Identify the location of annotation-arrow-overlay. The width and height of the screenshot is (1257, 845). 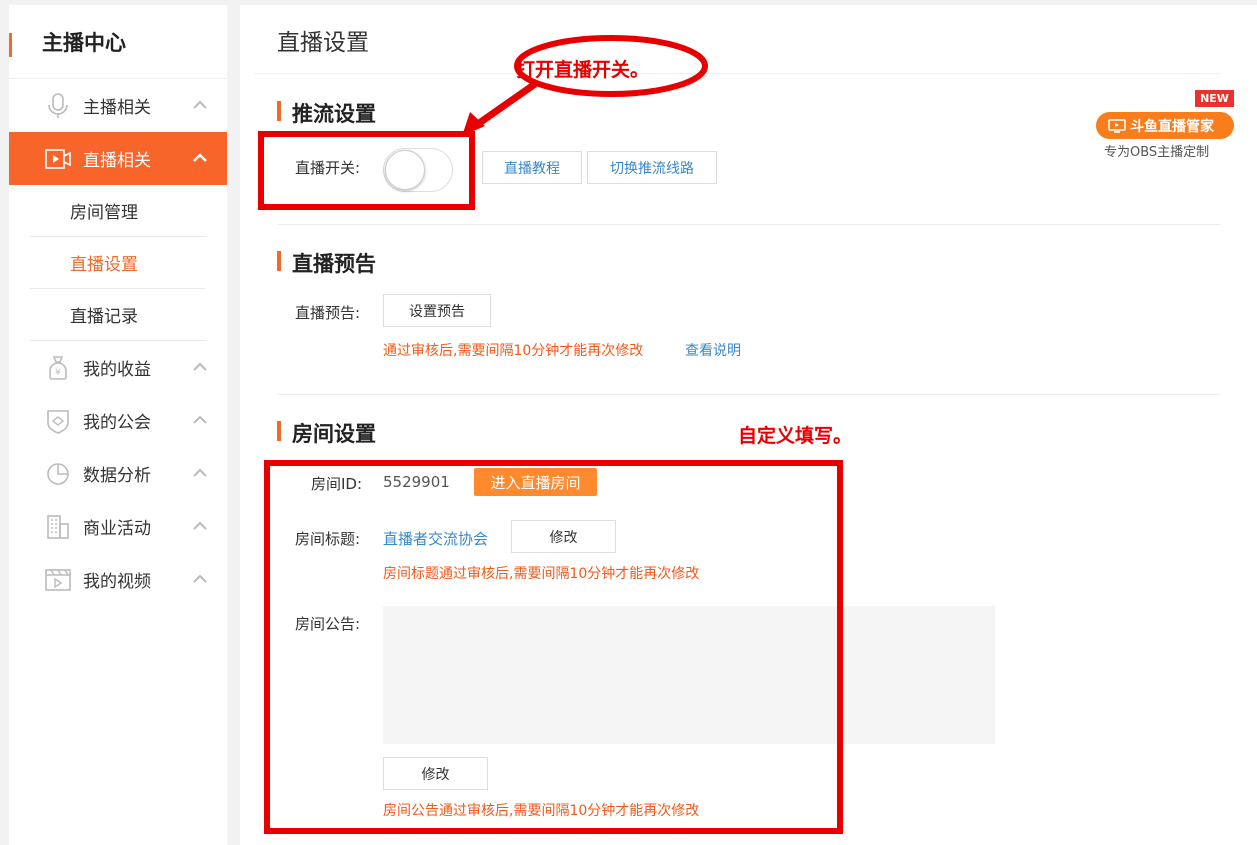
(585, 85).